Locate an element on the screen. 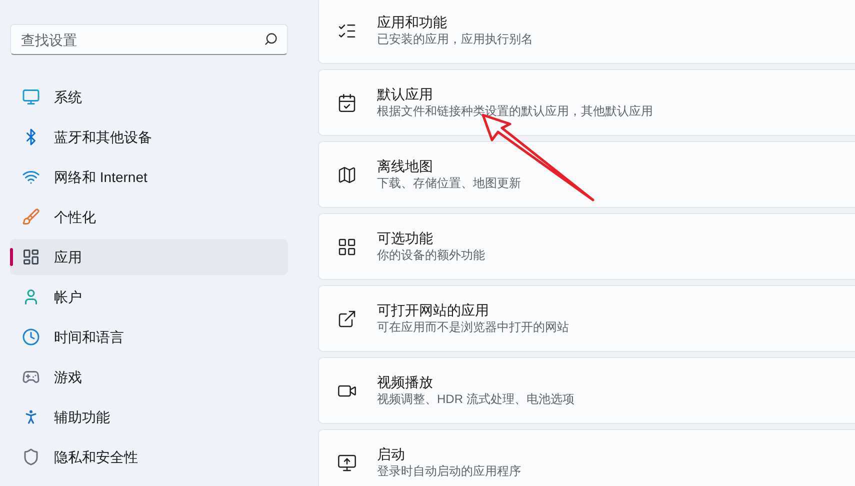 This screenshot has width=855, height=486. sidebar-item: 个性化 is located at coordinates (149, 217).